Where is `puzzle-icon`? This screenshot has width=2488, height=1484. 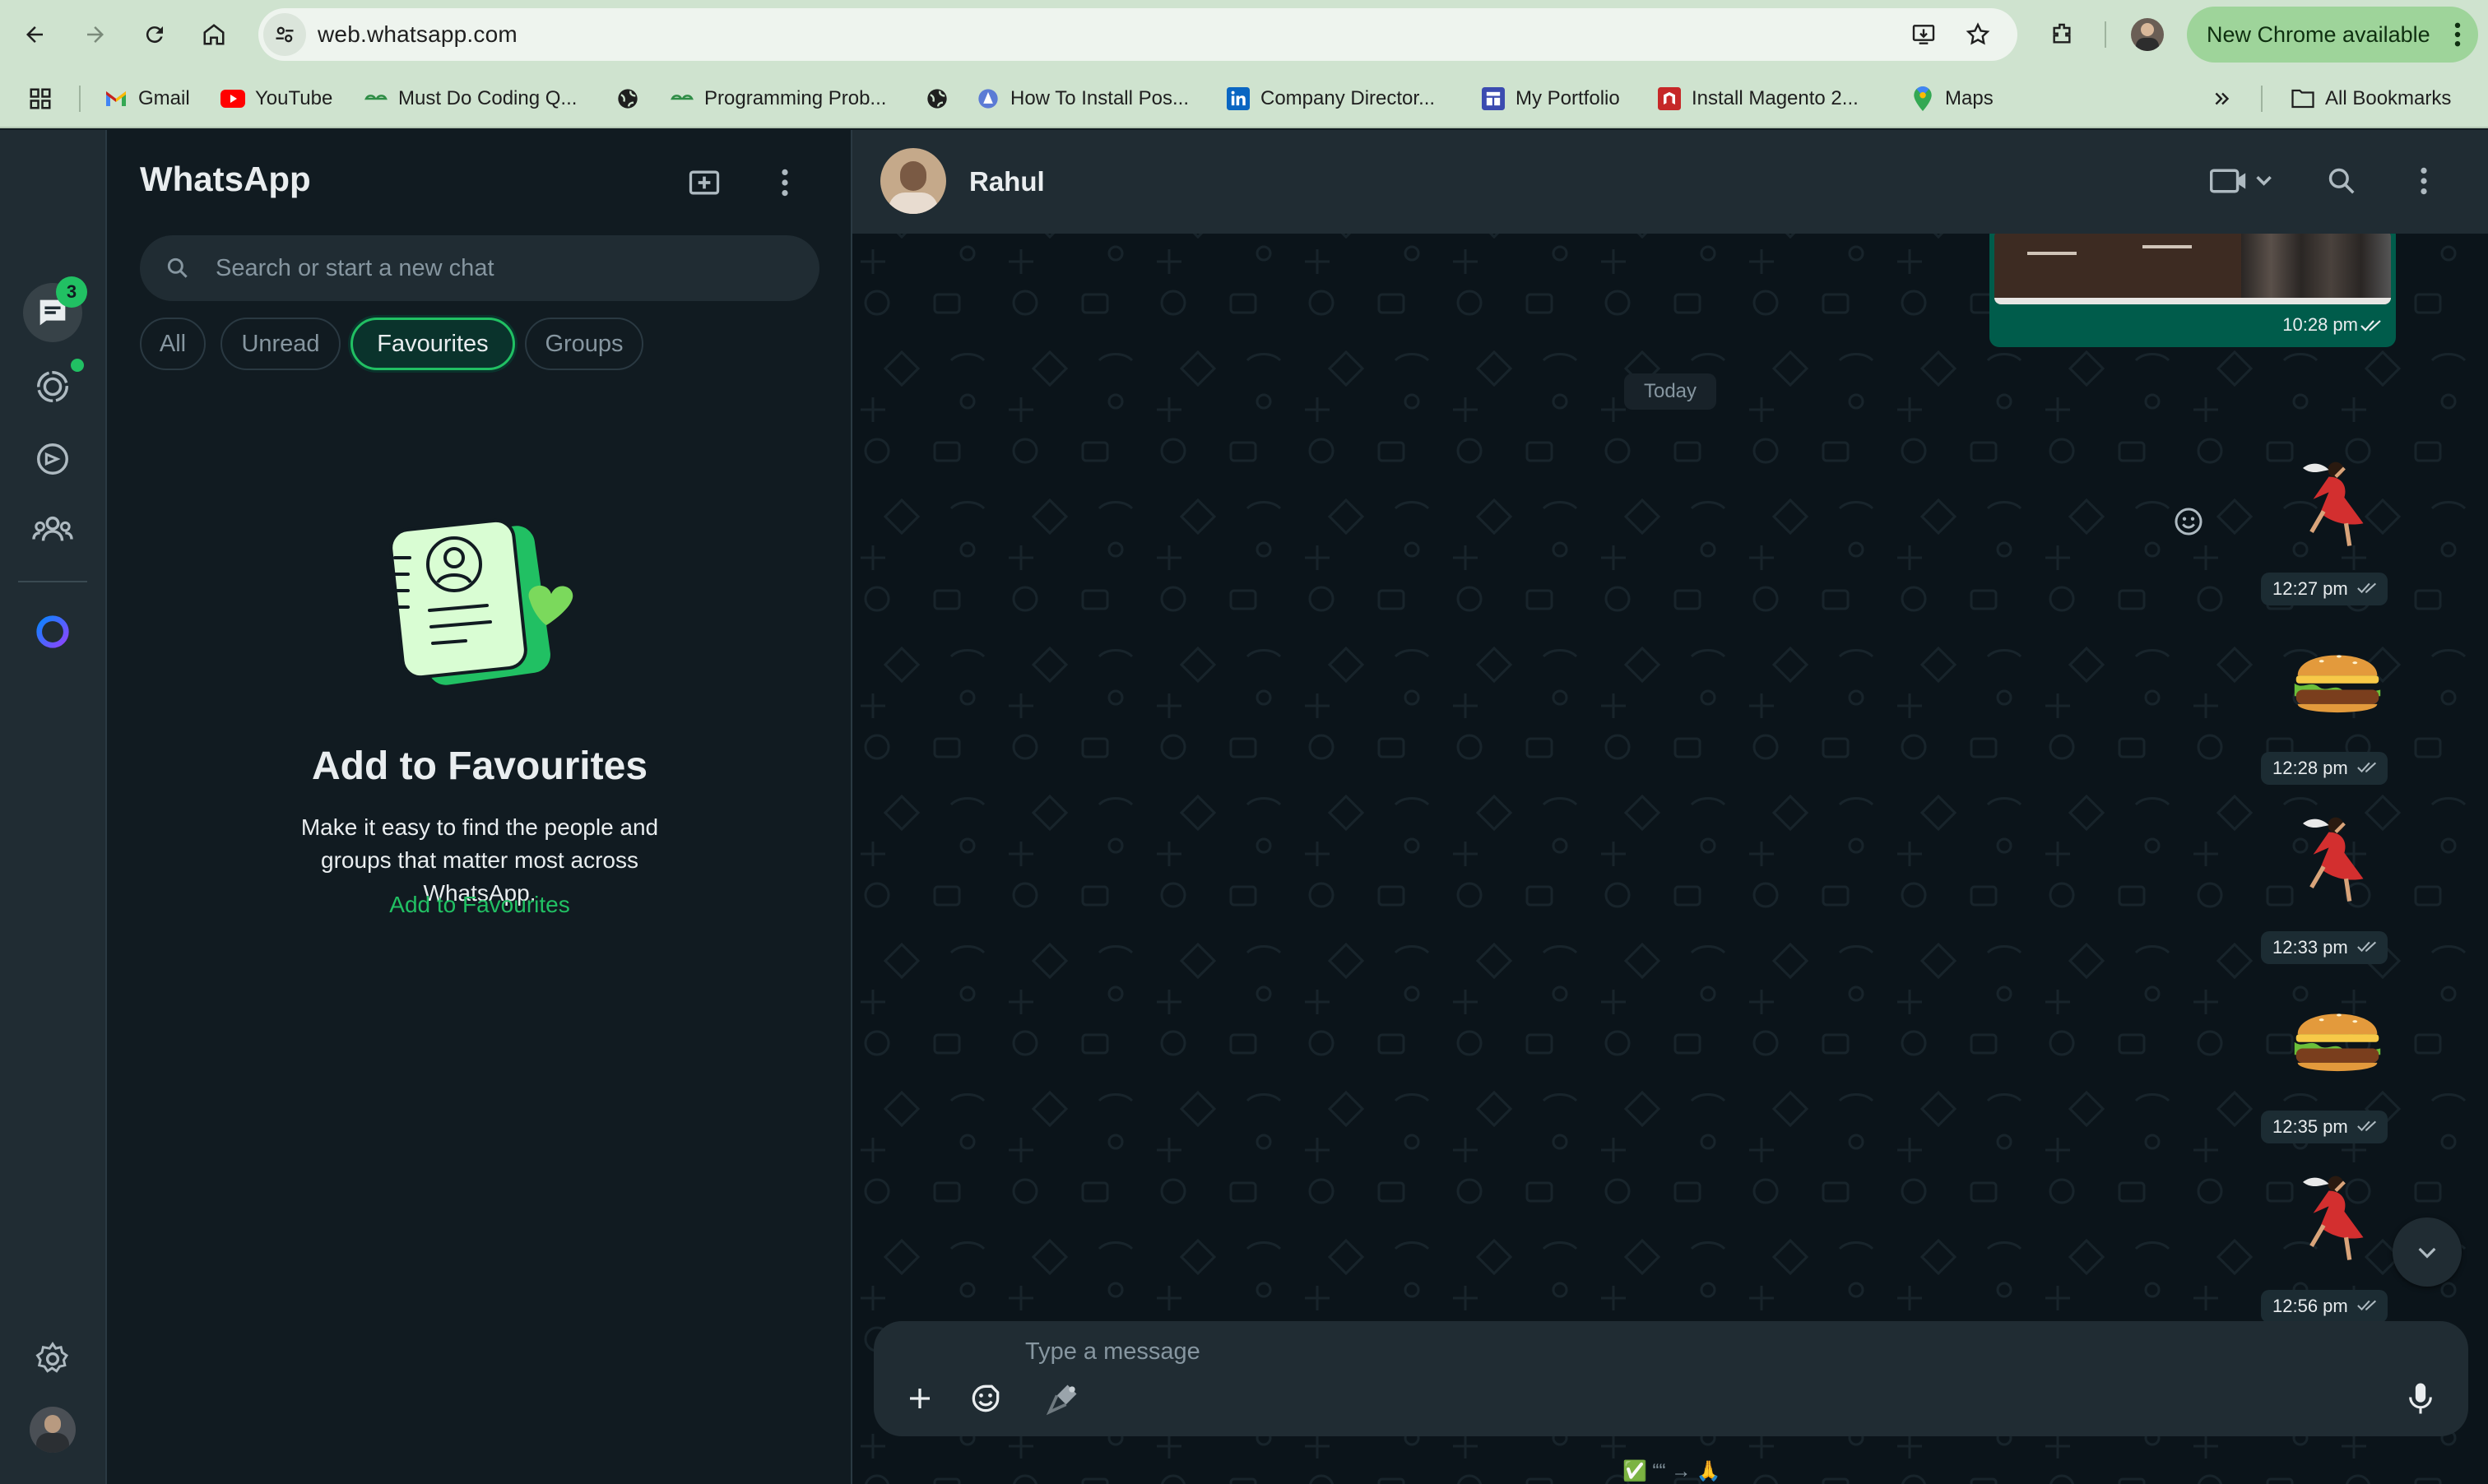
puzzle-icon is located at coordinates (2062, 33).